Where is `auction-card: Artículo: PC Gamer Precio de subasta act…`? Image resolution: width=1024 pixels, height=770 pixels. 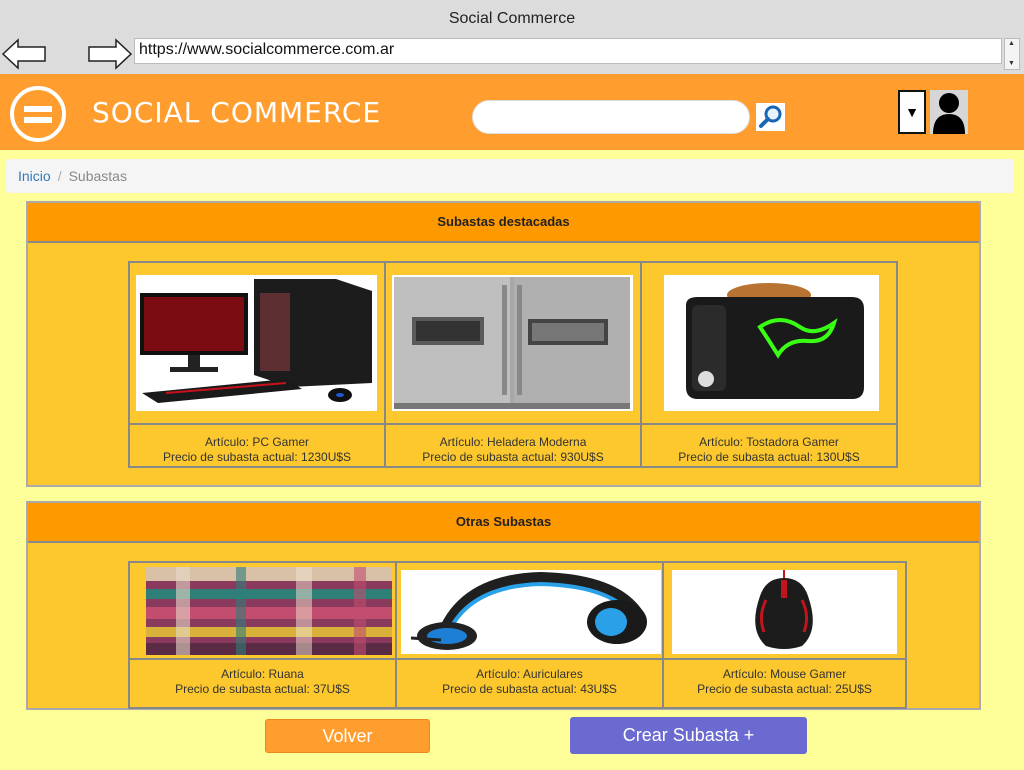
auction-card: Artículo: PC Gamer Precio de subasta act… is located at coordinates (258, 364).